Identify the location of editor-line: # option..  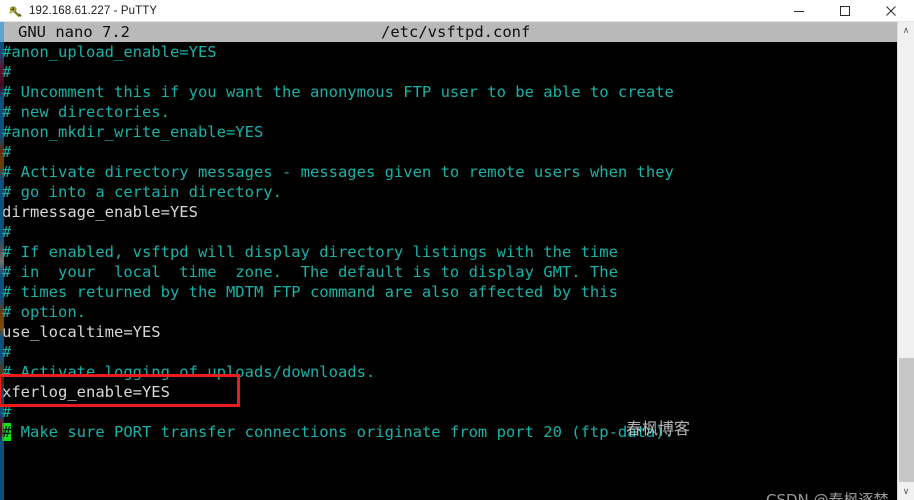
(448, 312).